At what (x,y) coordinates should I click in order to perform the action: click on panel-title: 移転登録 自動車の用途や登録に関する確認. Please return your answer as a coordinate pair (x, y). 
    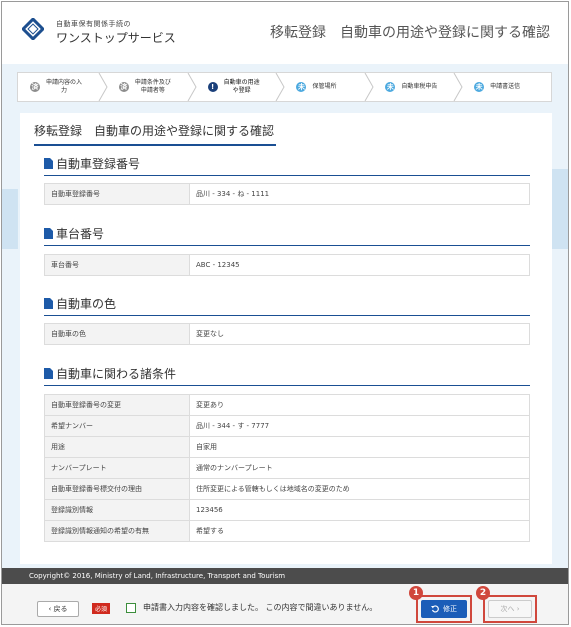
    Looking at the image, I should click on (155, 134).